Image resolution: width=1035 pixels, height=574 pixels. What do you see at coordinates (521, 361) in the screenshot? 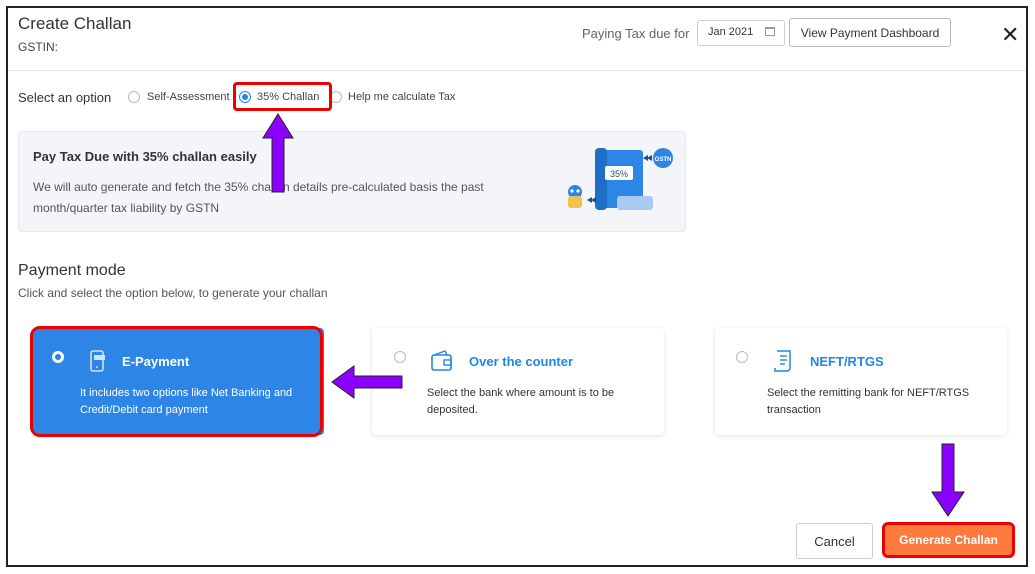
I see `card-over-the-counter-title: Over the counter` at bounding box center [521, 361].